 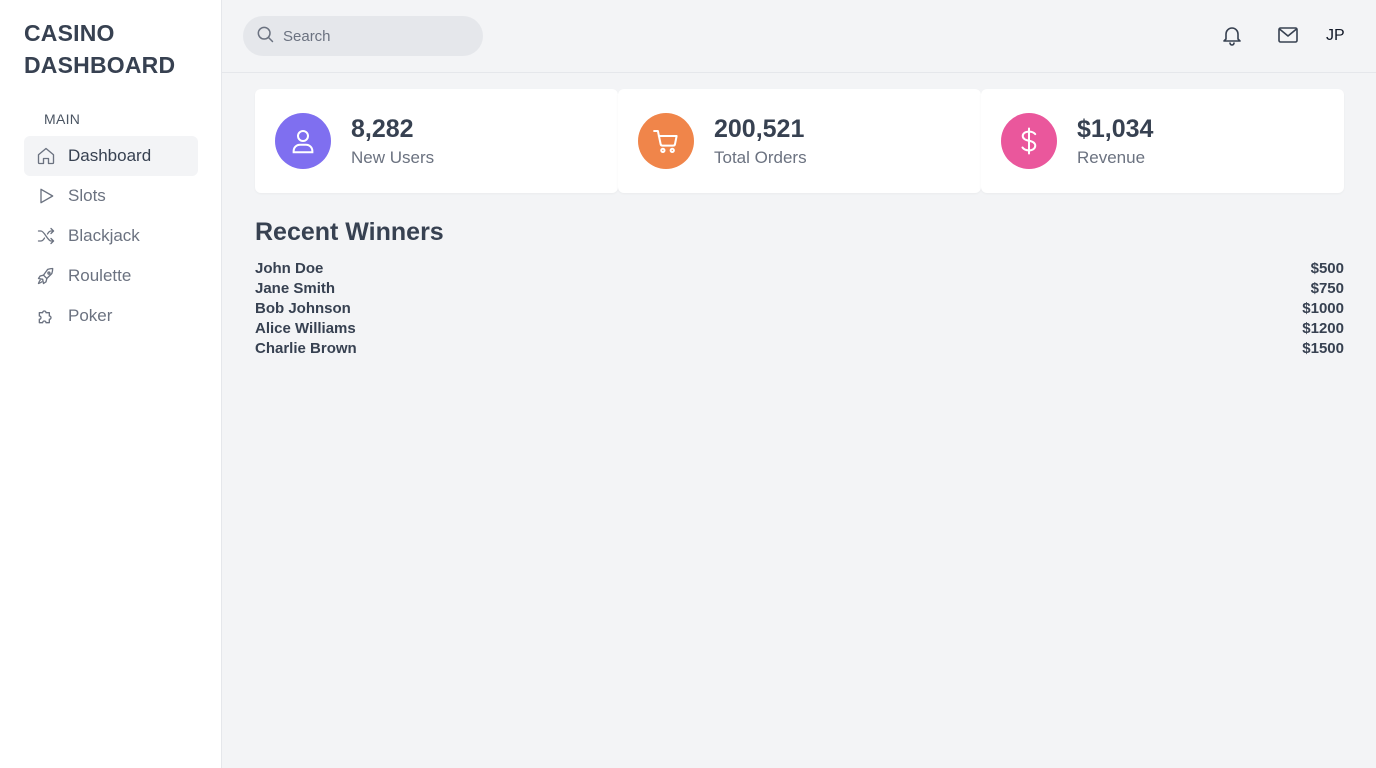 I want to click on sidebar-item-dashboard: Dashboard, so click(x=111, y=156).